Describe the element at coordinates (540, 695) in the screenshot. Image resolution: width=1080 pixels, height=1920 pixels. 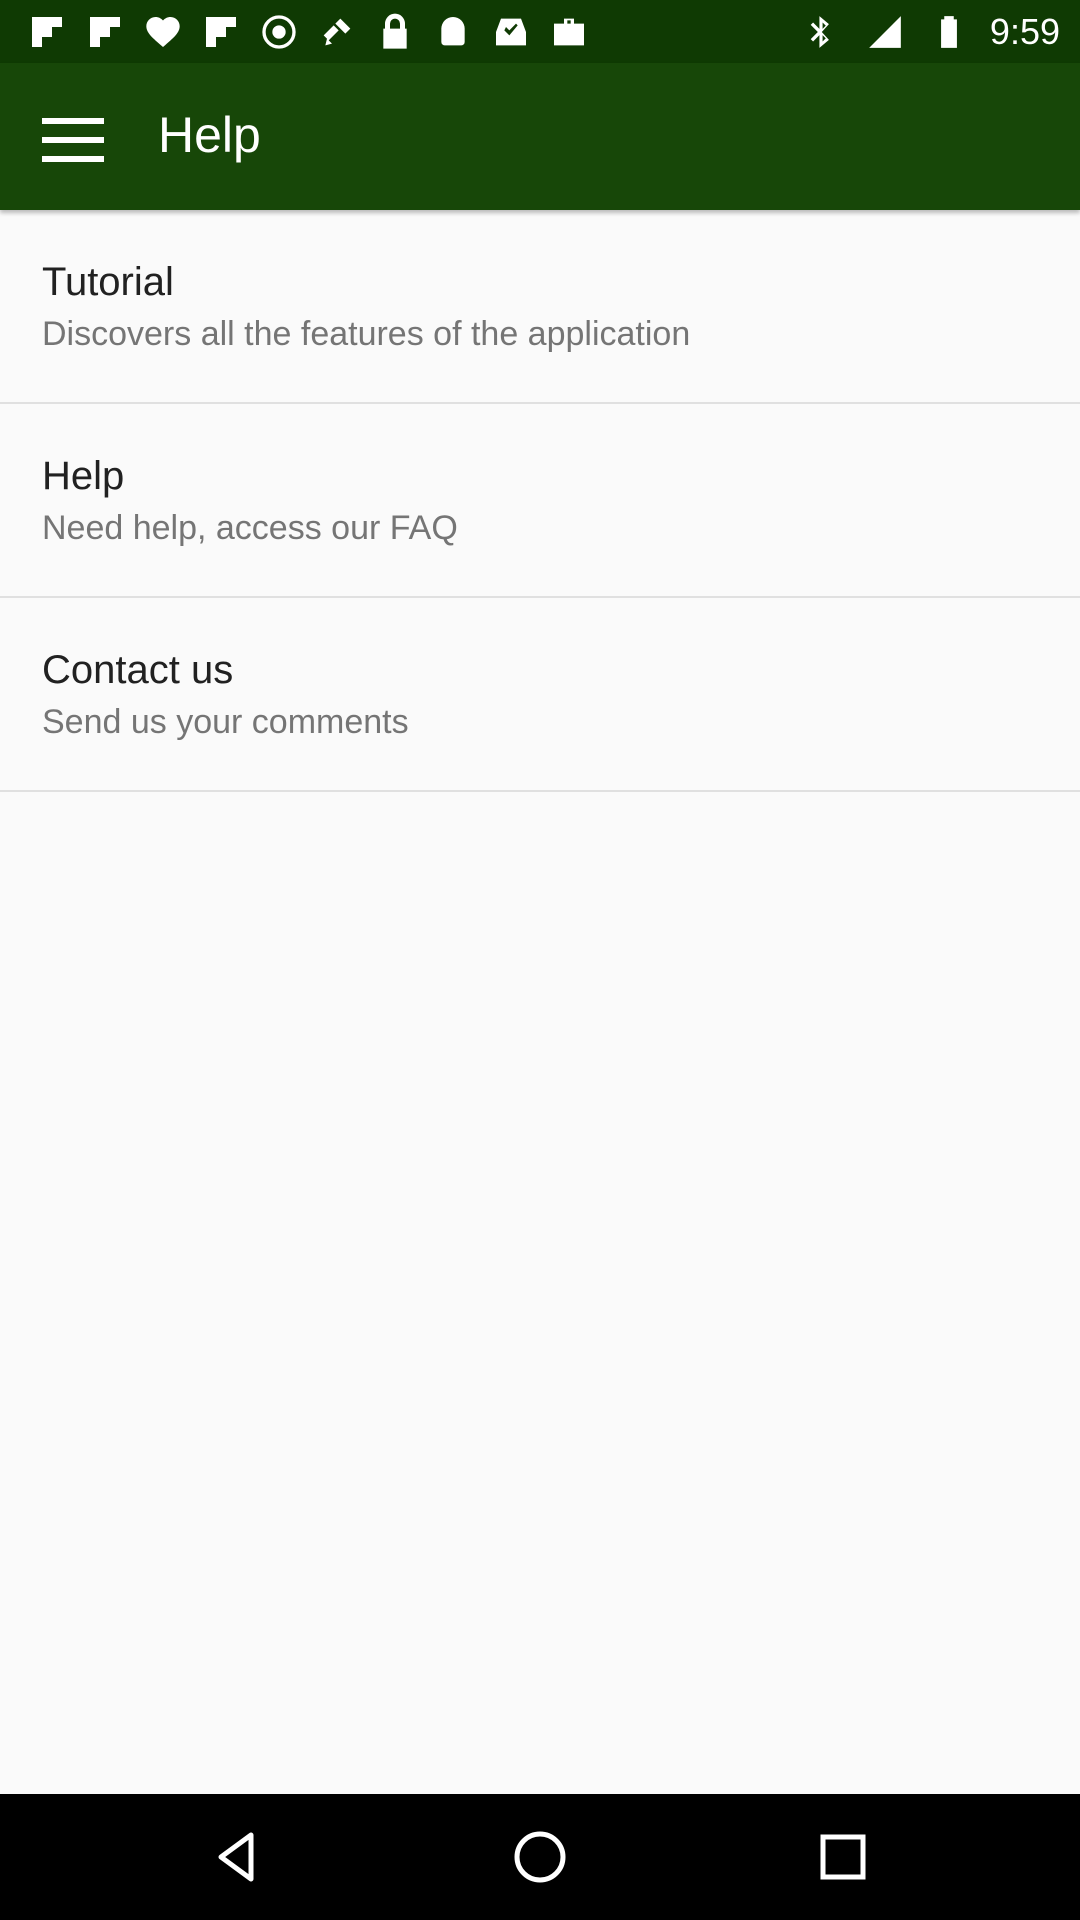
I see `list-item-contact-us: Contact us Send us your comments` at that location.